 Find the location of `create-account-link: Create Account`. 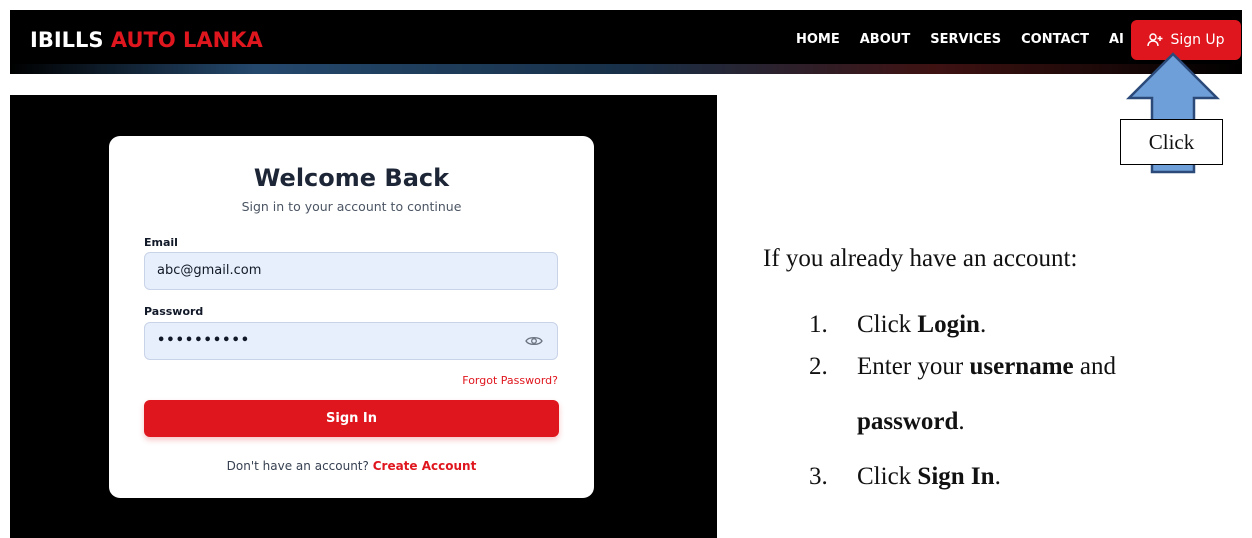

create-account-link: Create Account is located at coordinates (425, 466).